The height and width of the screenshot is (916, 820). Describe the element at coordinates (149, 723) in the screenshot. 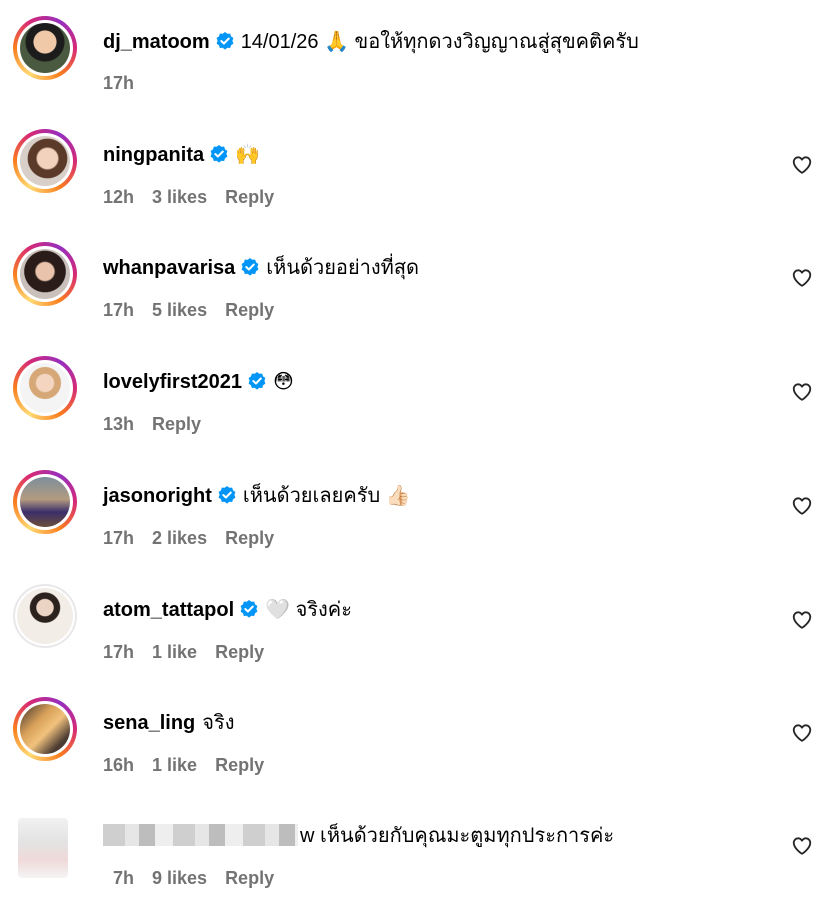

I see `username: sena_ling` at that location.